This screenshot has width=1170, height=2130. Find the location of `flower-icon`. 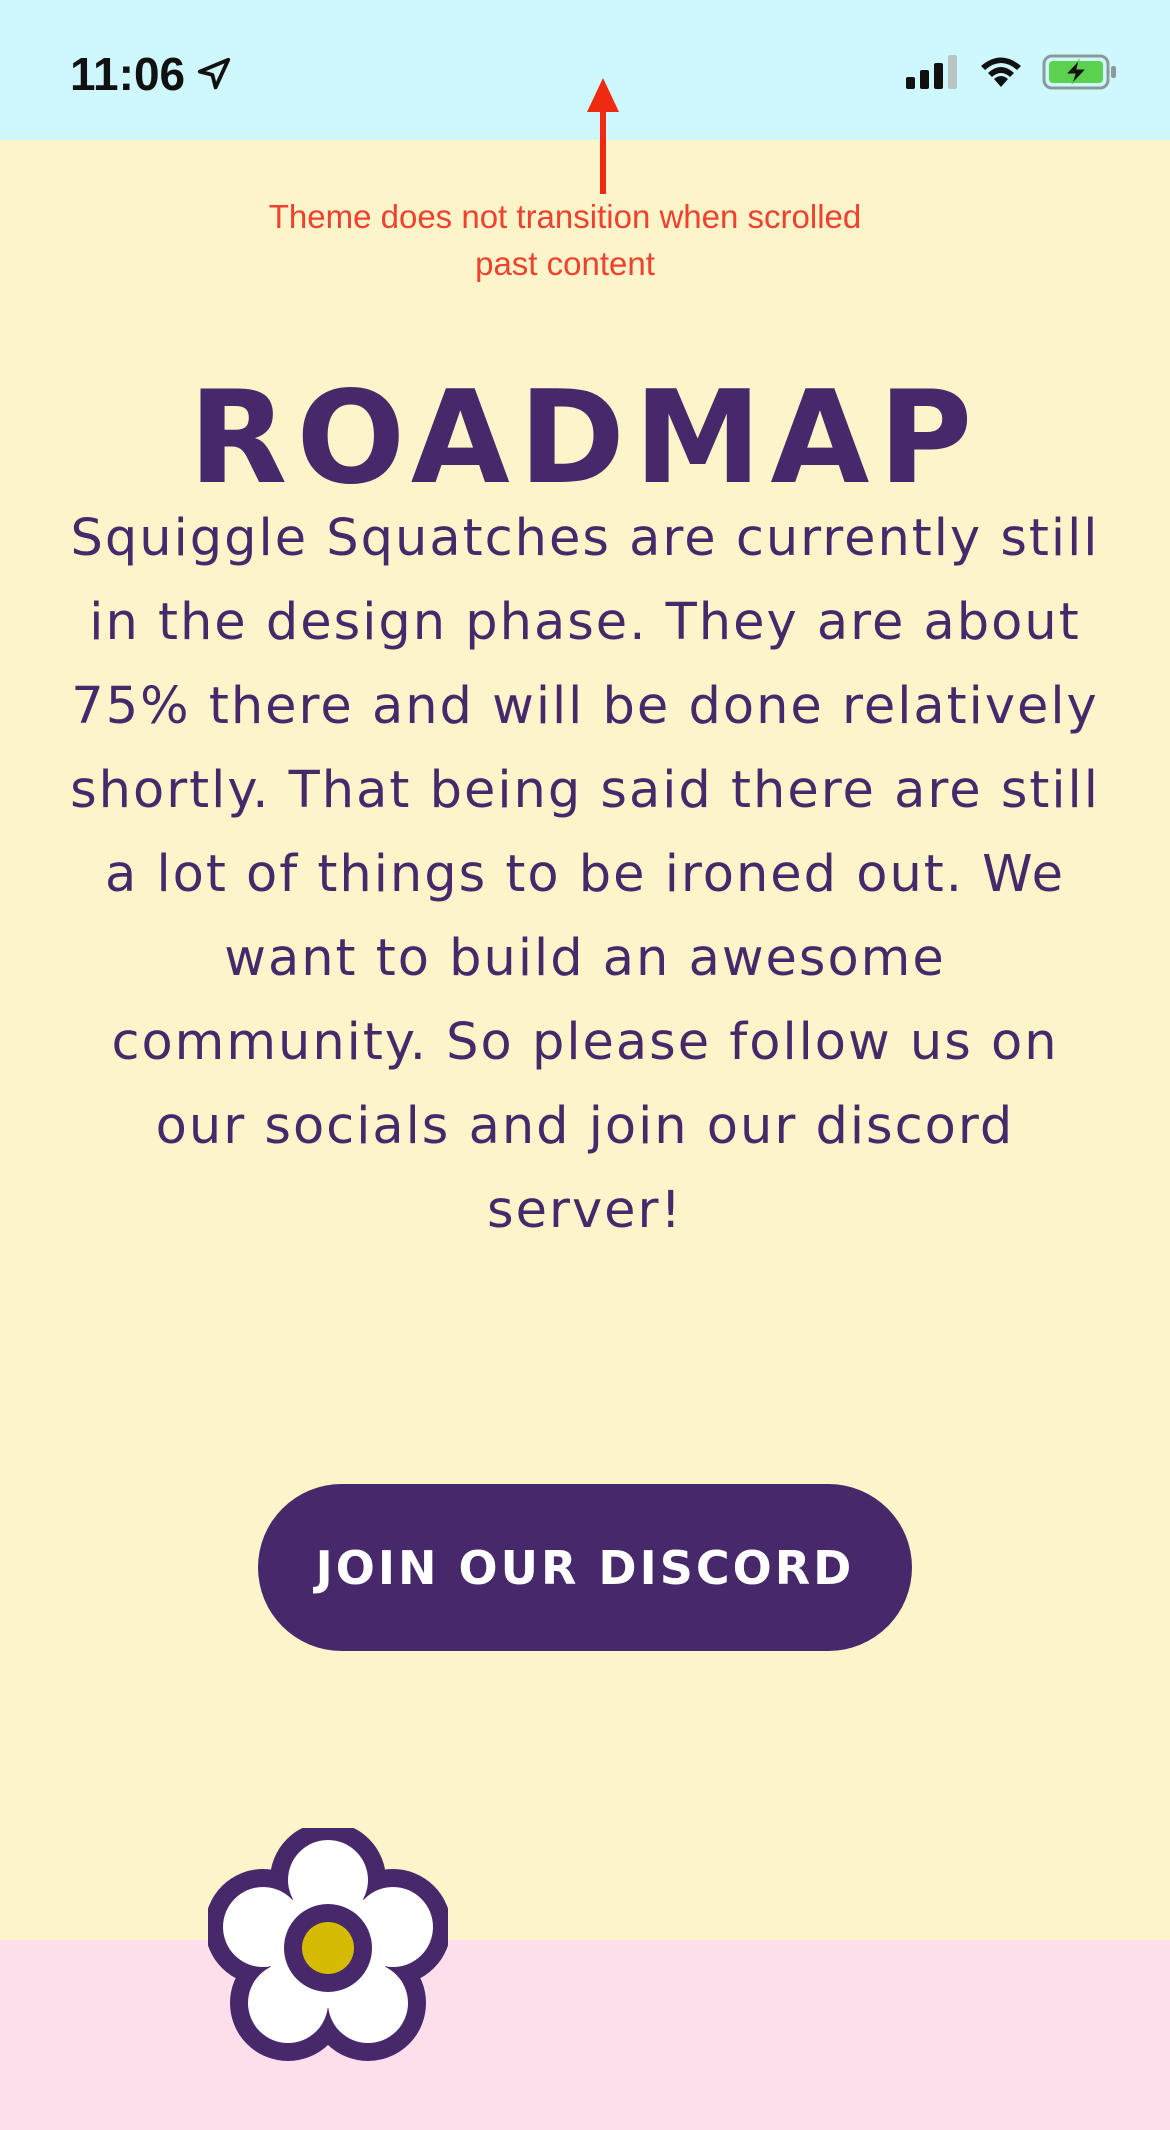

flower-icon is located at coordinates (328, 1944).